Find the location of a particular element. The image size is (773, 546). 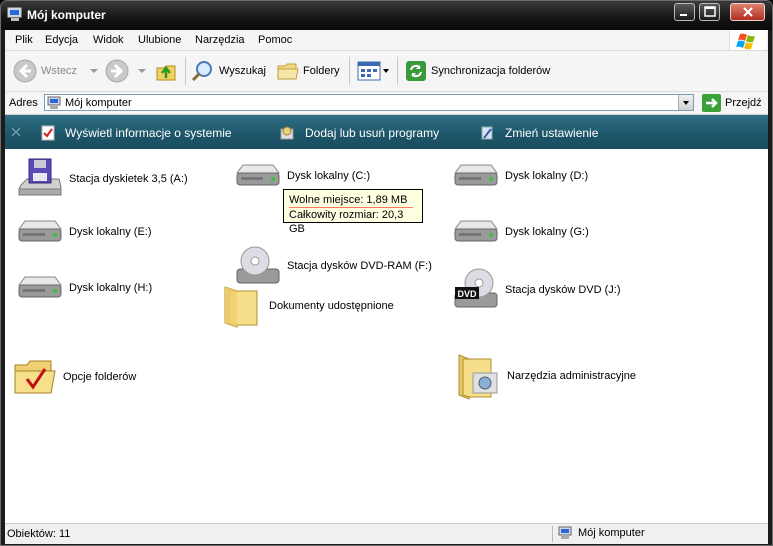

address-input: Mój komputer is located at coordinates (369, 102).